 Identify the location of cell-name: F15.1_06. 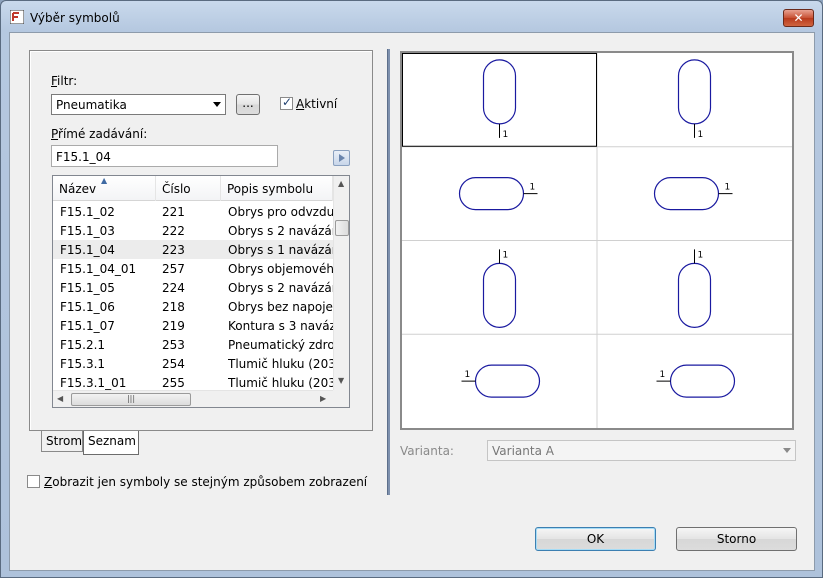
(87, 307).